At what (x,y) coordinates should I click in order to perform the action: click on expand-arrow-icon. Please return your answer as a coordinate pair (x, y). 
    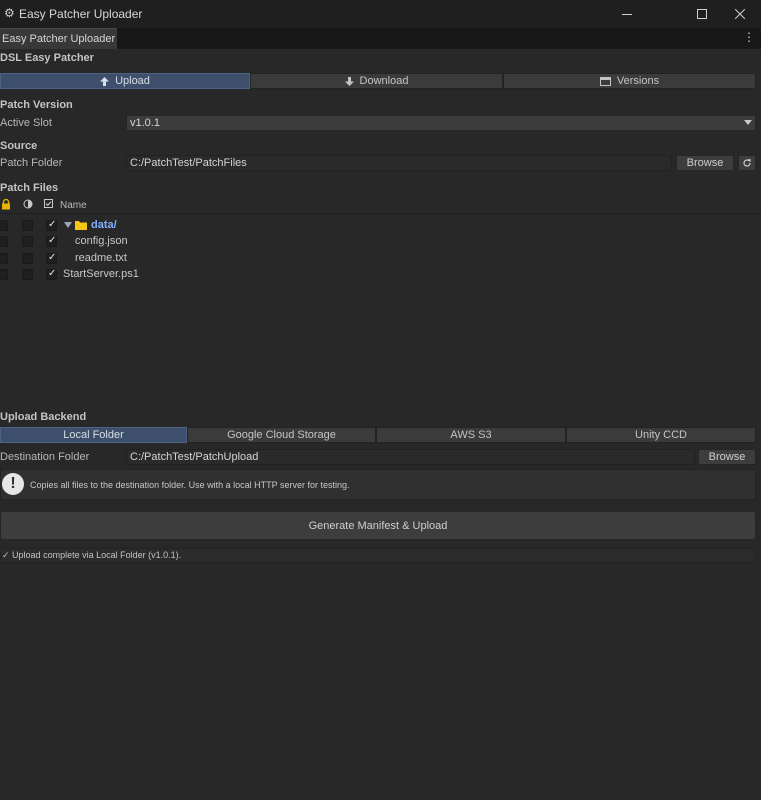
    Looking at the image, I should click on (68, 225).